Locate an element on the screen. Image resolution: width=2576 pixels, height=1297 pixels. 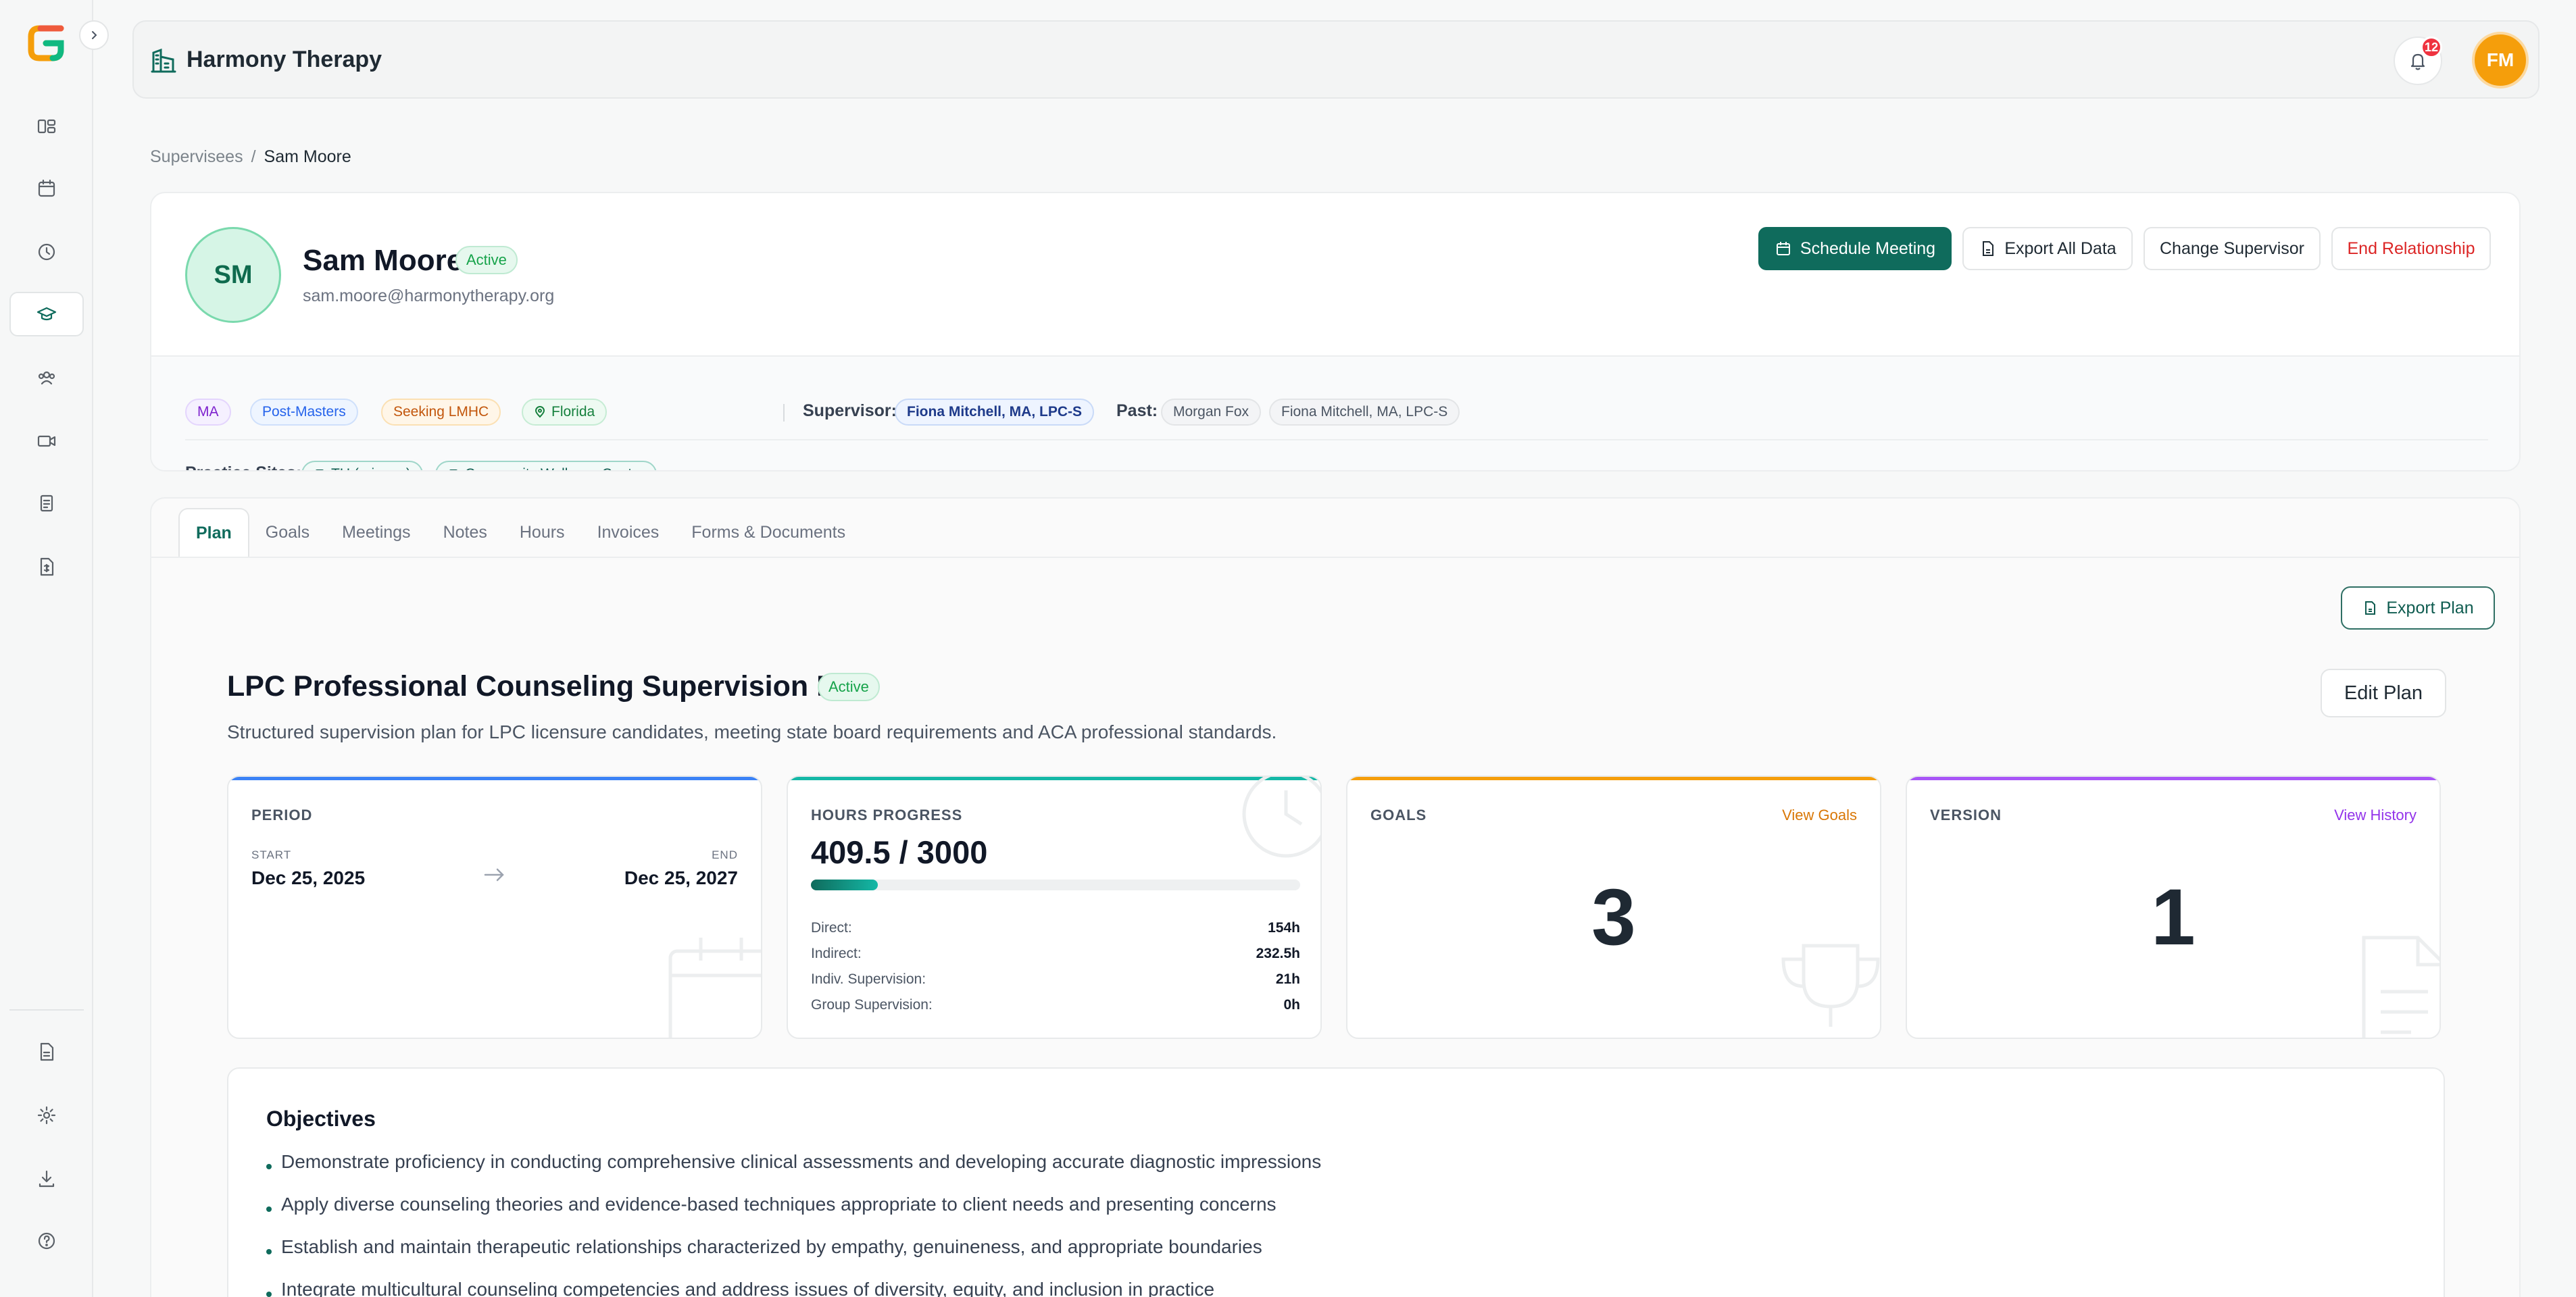
nav-clients is located at coordinates (47, 377).